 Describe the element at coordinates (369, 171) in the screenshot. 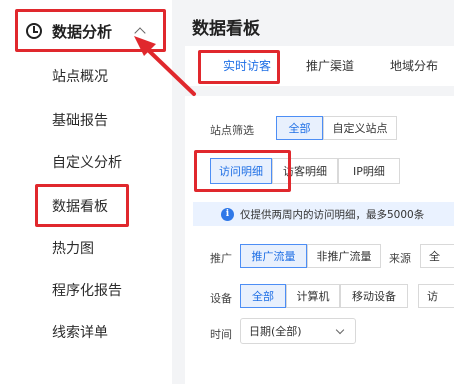

I see `detail-tab-ip: IP明细` at that location.